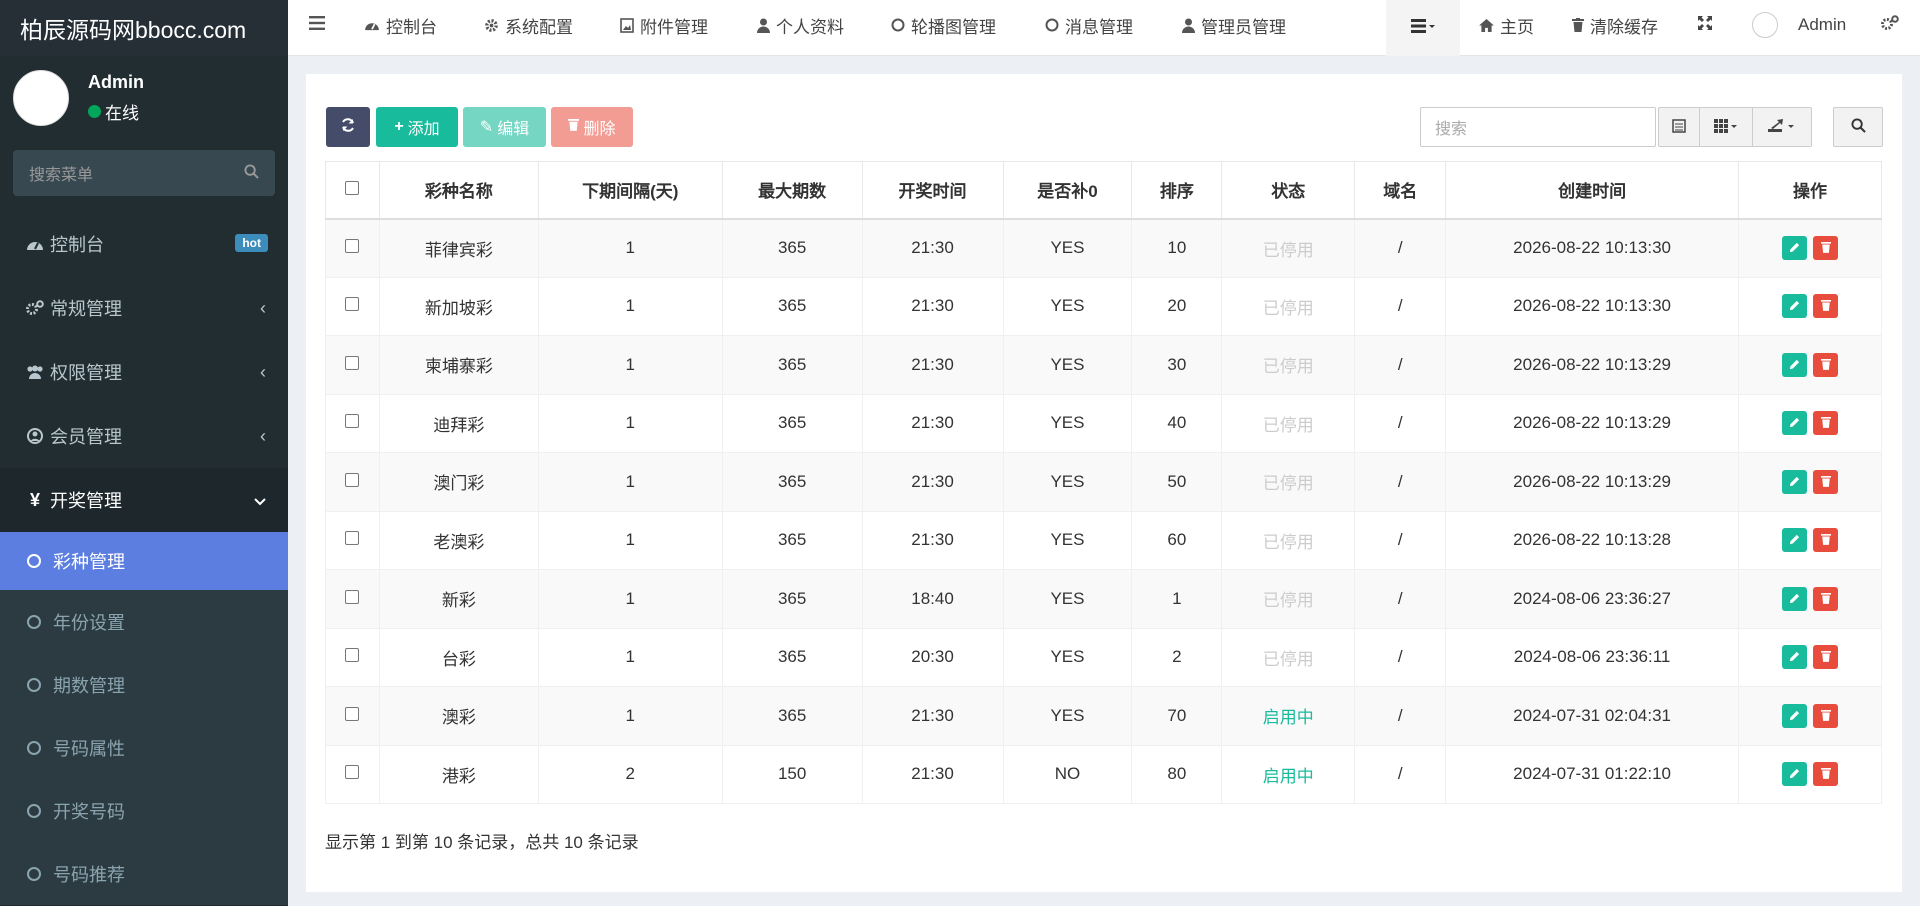 This screenshot has height=906, width=1920. Describe the element at coordinates (144, 873) in the screenshot. I see `sidebar-subitem-recommend: 号码推荐` at that location.